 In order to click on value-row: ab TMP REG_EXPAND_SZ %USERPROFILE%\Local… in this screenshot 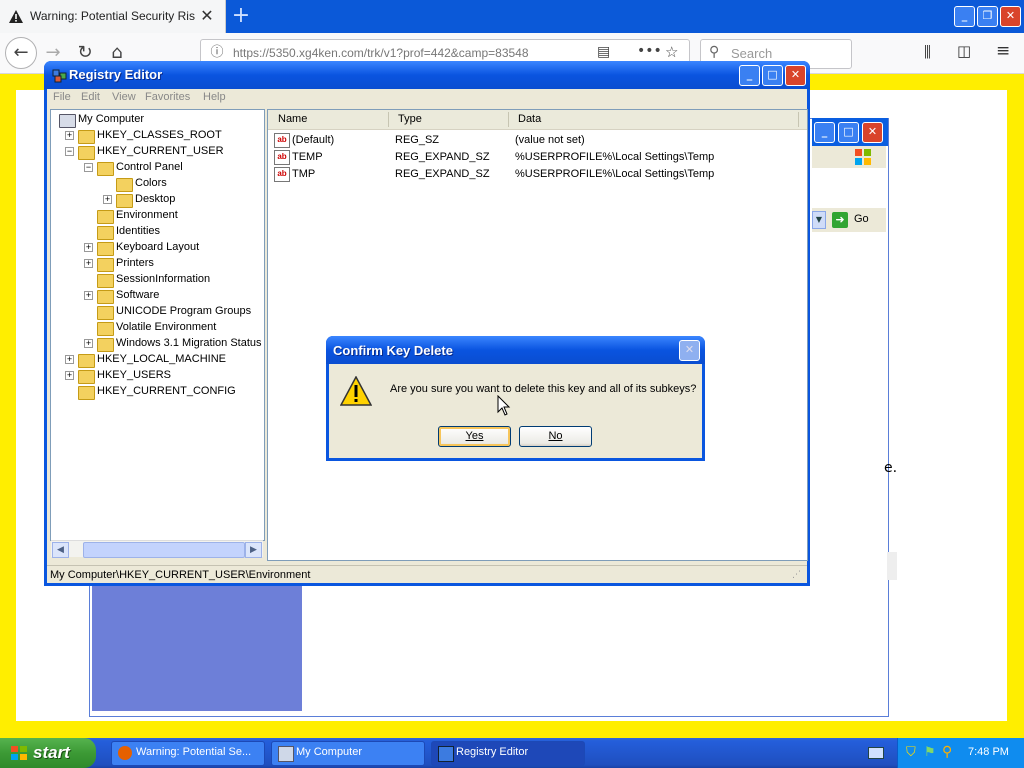, I will do `click(537, 174)`.